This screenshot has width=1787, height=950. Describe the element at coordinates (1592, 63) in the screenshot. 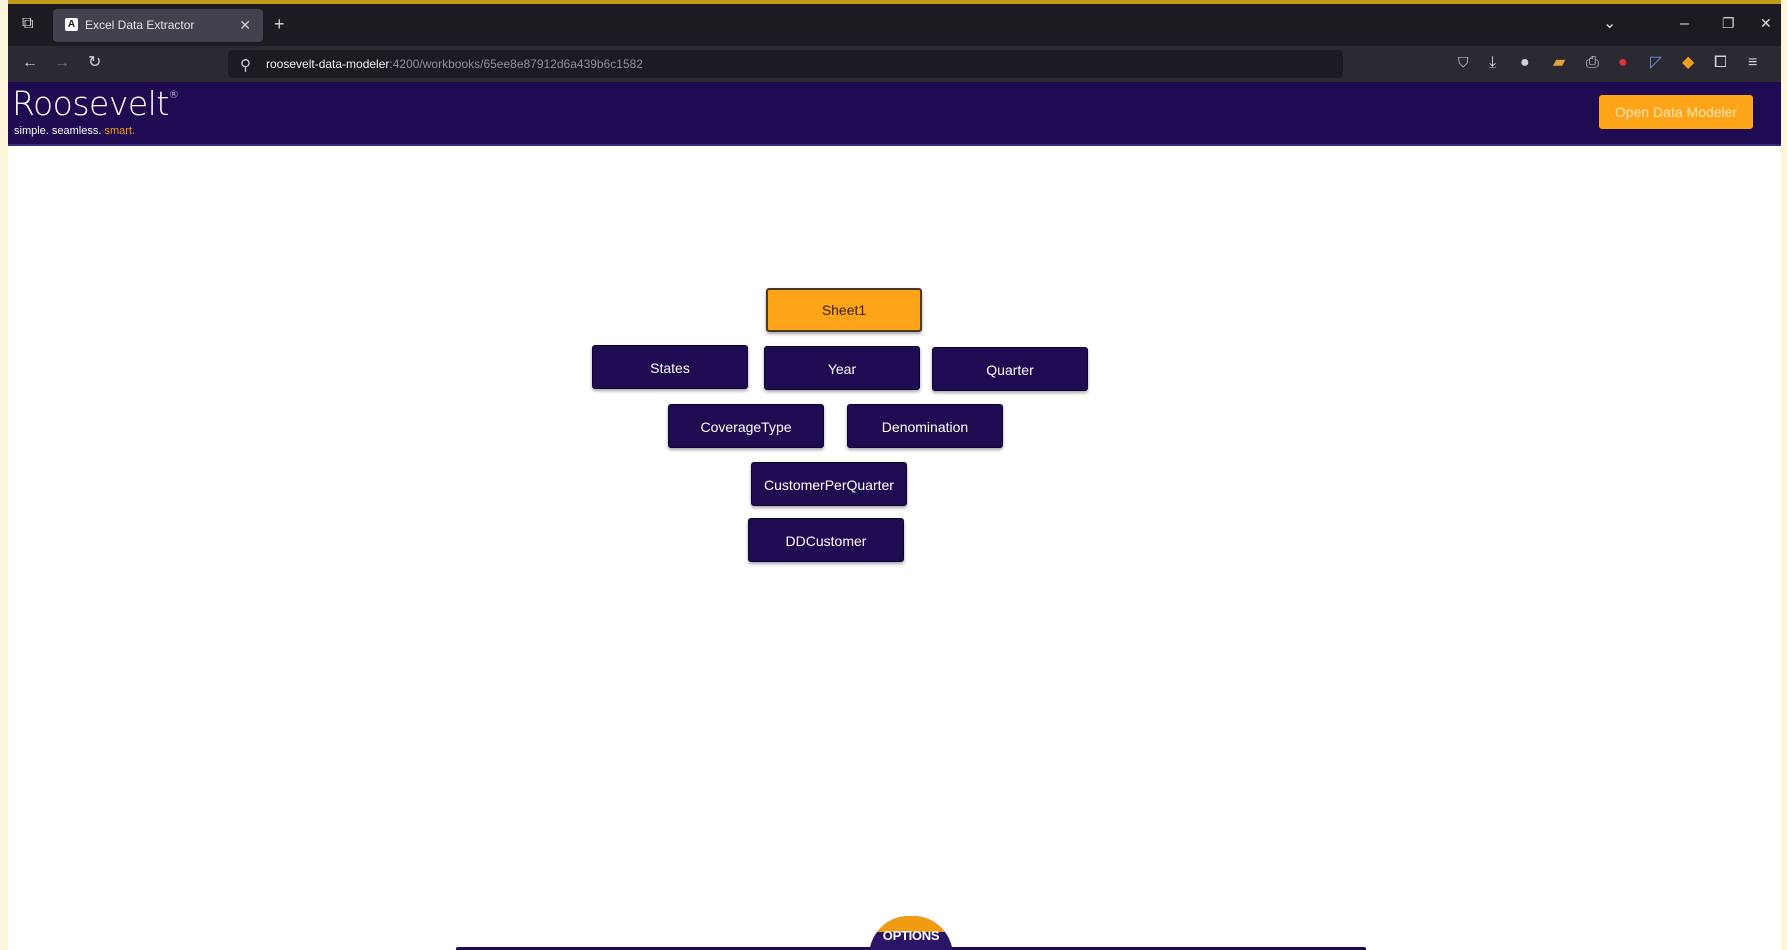

I see `extension-icon: ⎙` at that location.